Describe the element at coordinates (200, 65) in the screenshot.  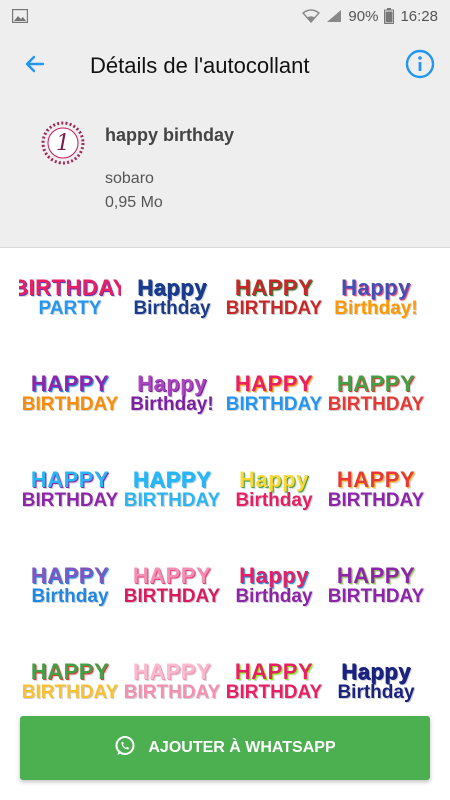
I see `page-title: Détails de l'autocollant` at that location.